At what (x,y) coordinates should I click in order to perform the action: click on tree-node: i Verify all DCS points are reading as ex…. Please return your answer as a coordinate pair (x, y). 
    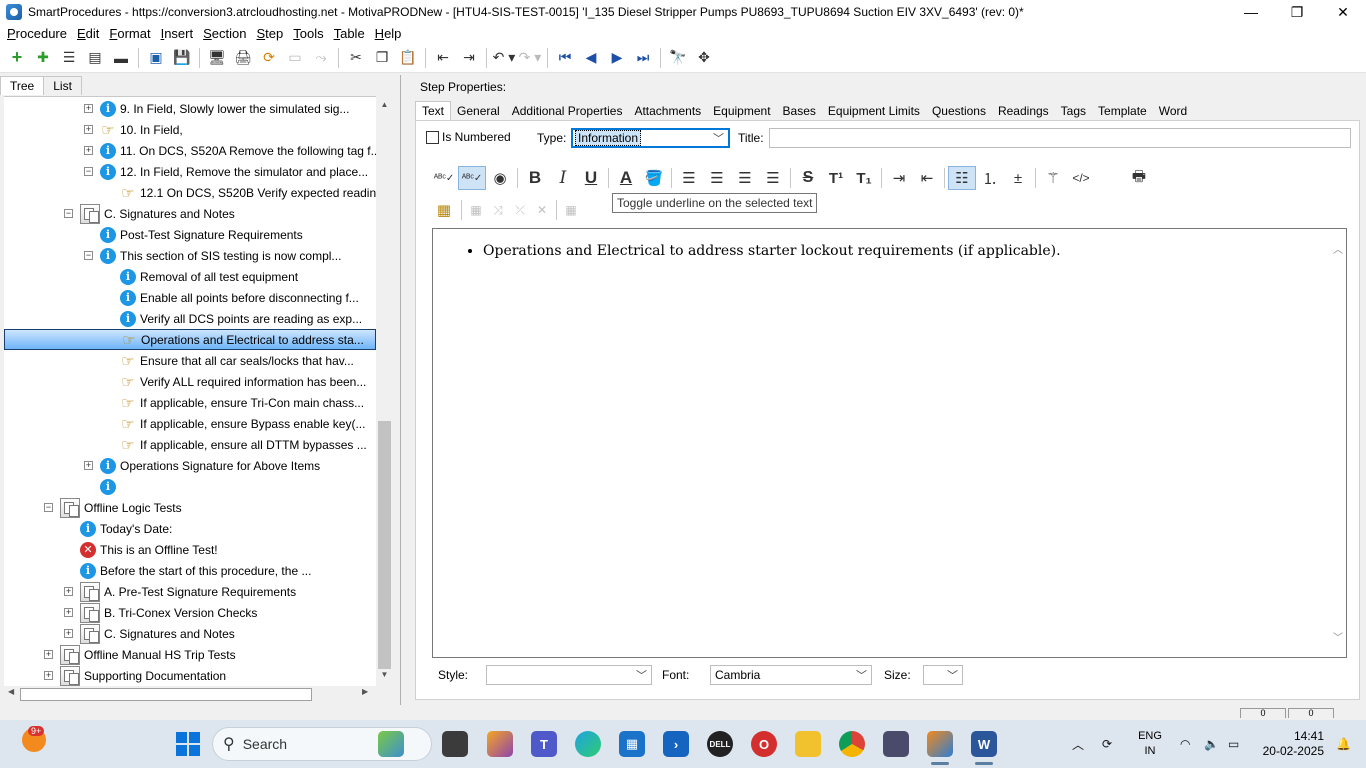
    Looking at the image, I should click on (190, 318).